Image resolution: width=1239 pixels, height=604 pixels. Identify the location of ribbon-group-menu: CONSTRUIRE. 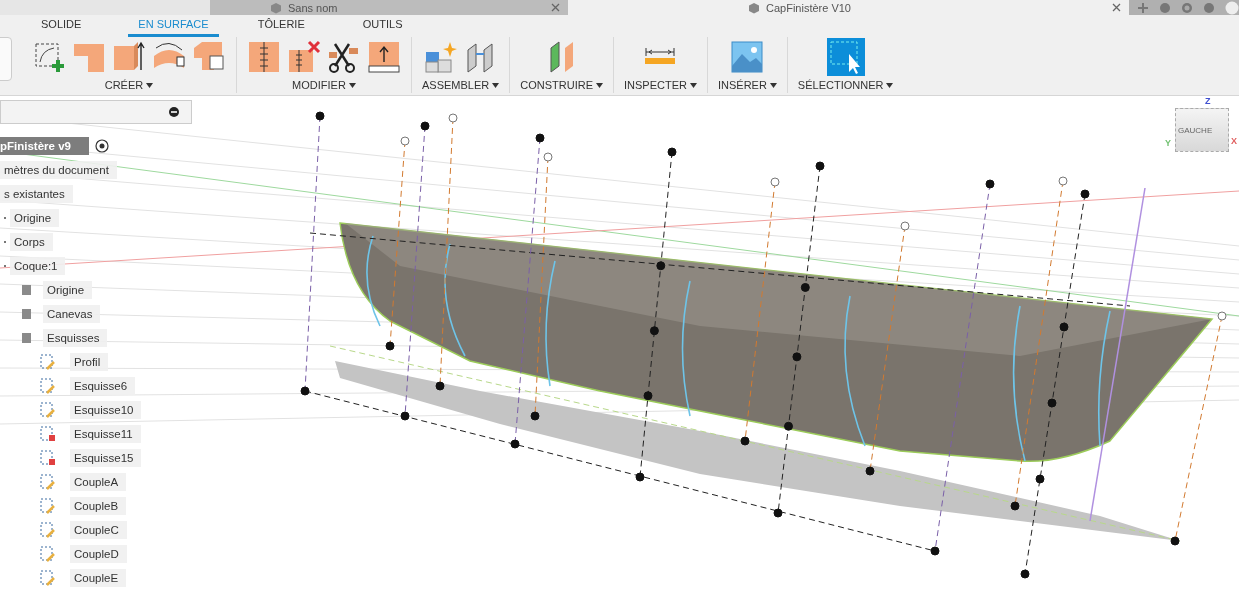
(556, 85).